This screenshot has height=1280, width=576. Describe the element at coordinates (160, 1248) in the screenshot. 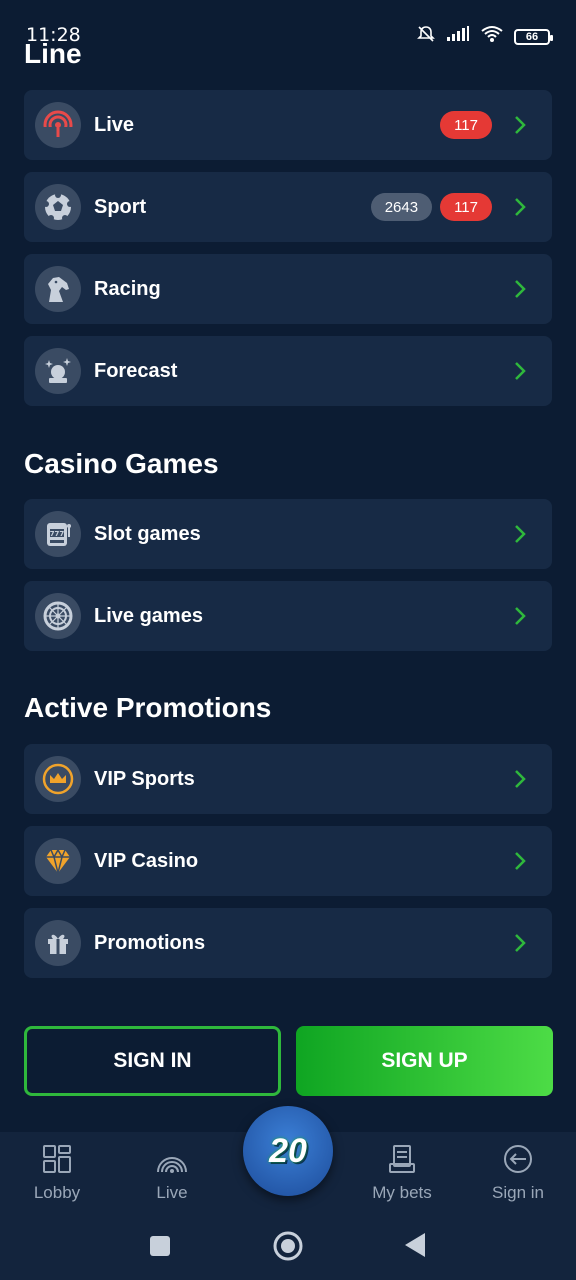

I see `recent-apps-button` at that location.